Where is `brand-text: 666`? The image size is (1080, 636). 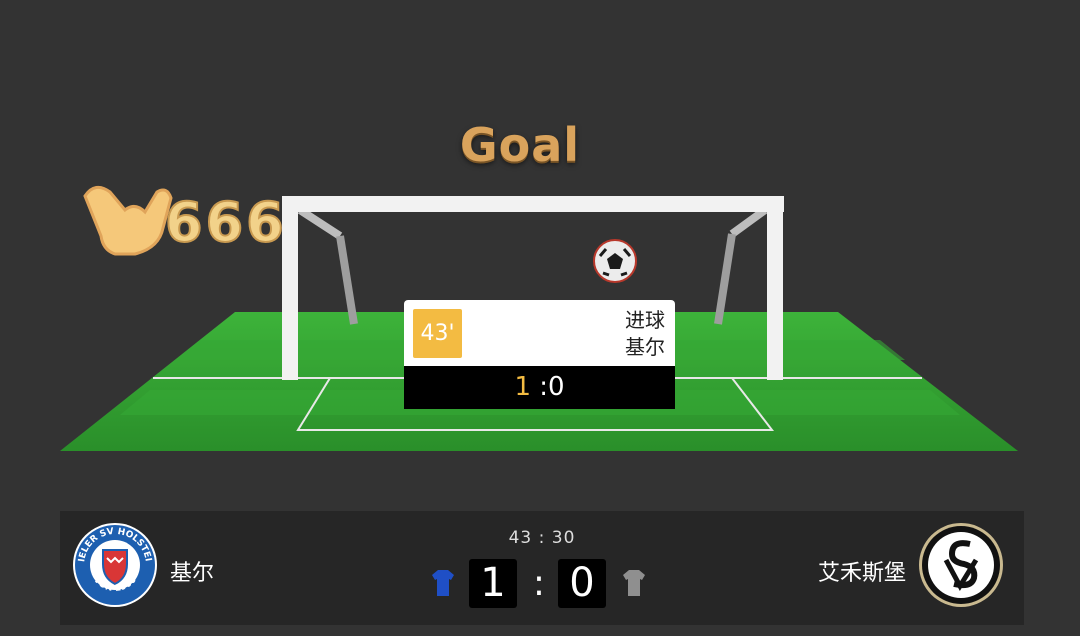 brand-text: 666 is located at coordinates (226, 222).